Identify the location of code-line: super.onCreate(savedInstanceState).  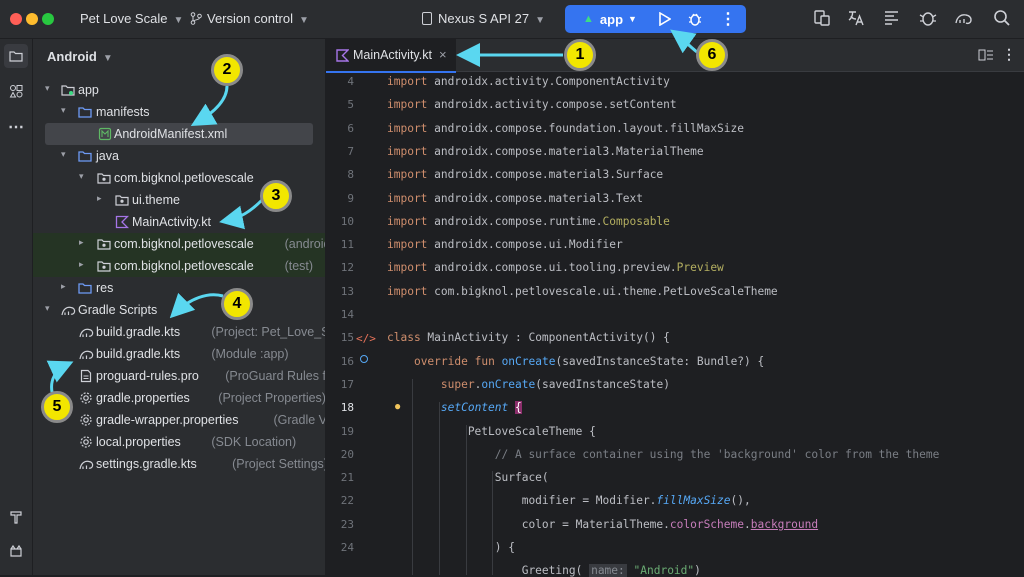
(528, 384).